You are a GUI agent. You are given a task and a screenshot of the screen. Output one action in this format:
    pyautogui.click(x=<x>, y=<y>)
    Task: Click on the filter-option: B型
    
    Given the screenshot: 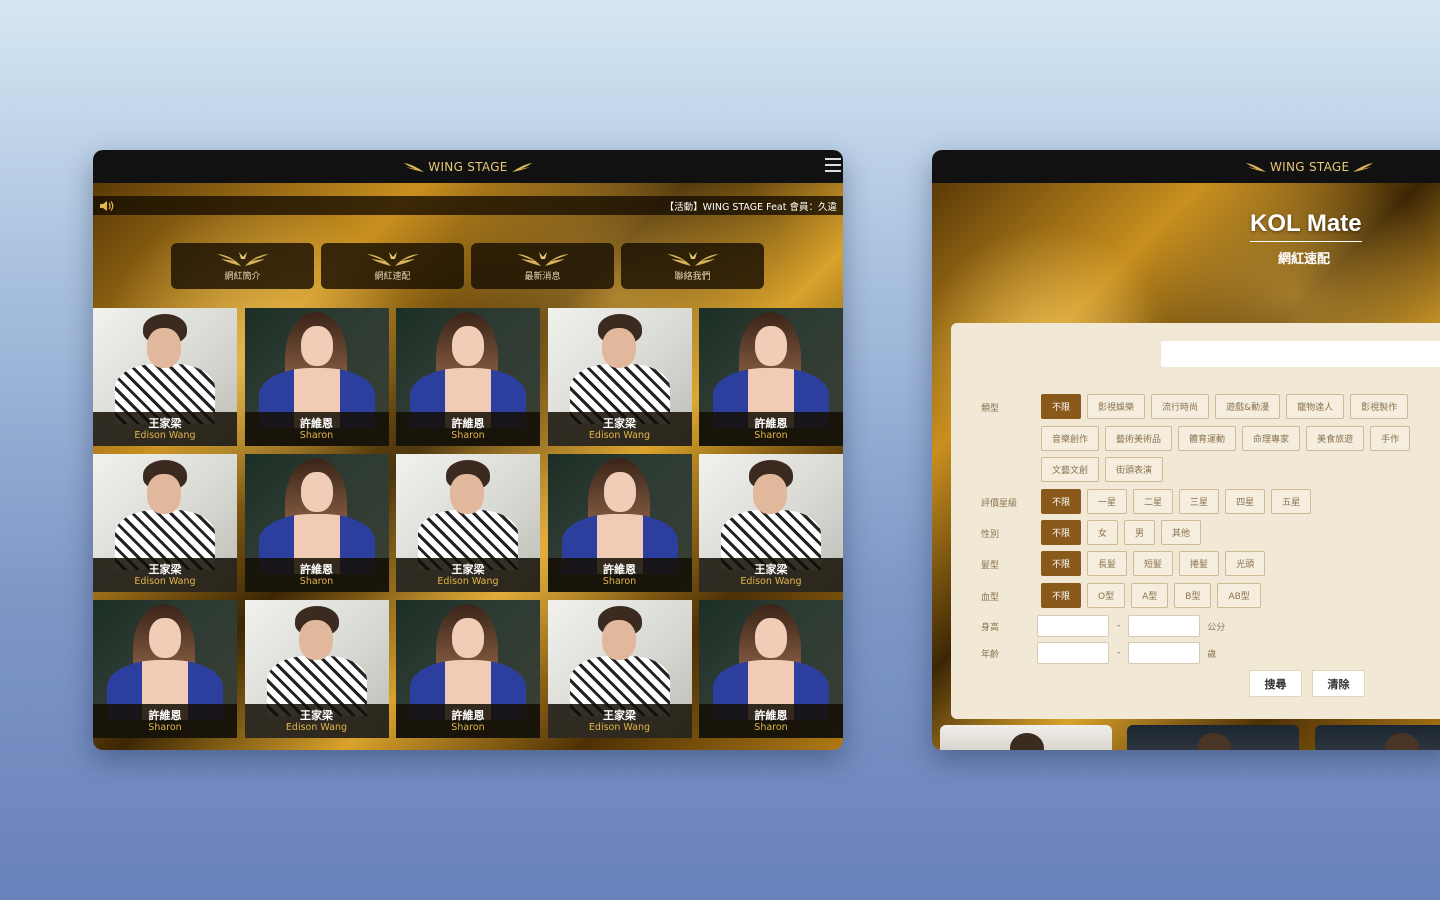 What is the action you would take?
    pyautogui.click(x=1193, y=595)
    